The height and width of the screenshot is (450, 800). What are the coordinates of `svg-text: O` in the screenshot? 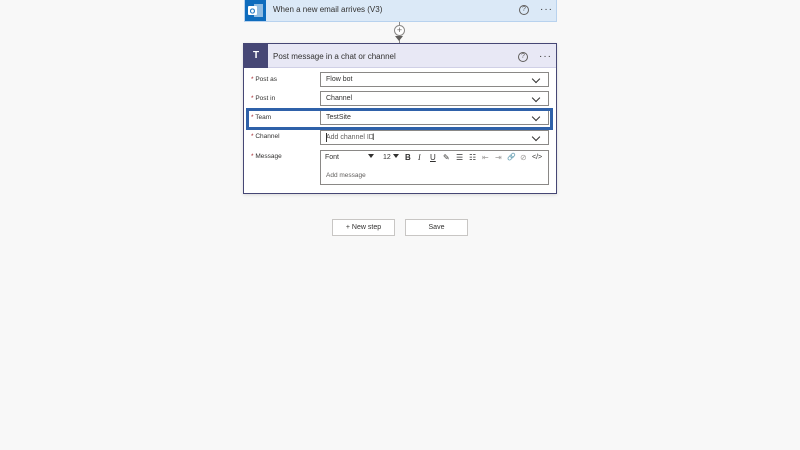 It's located at (253, 12).